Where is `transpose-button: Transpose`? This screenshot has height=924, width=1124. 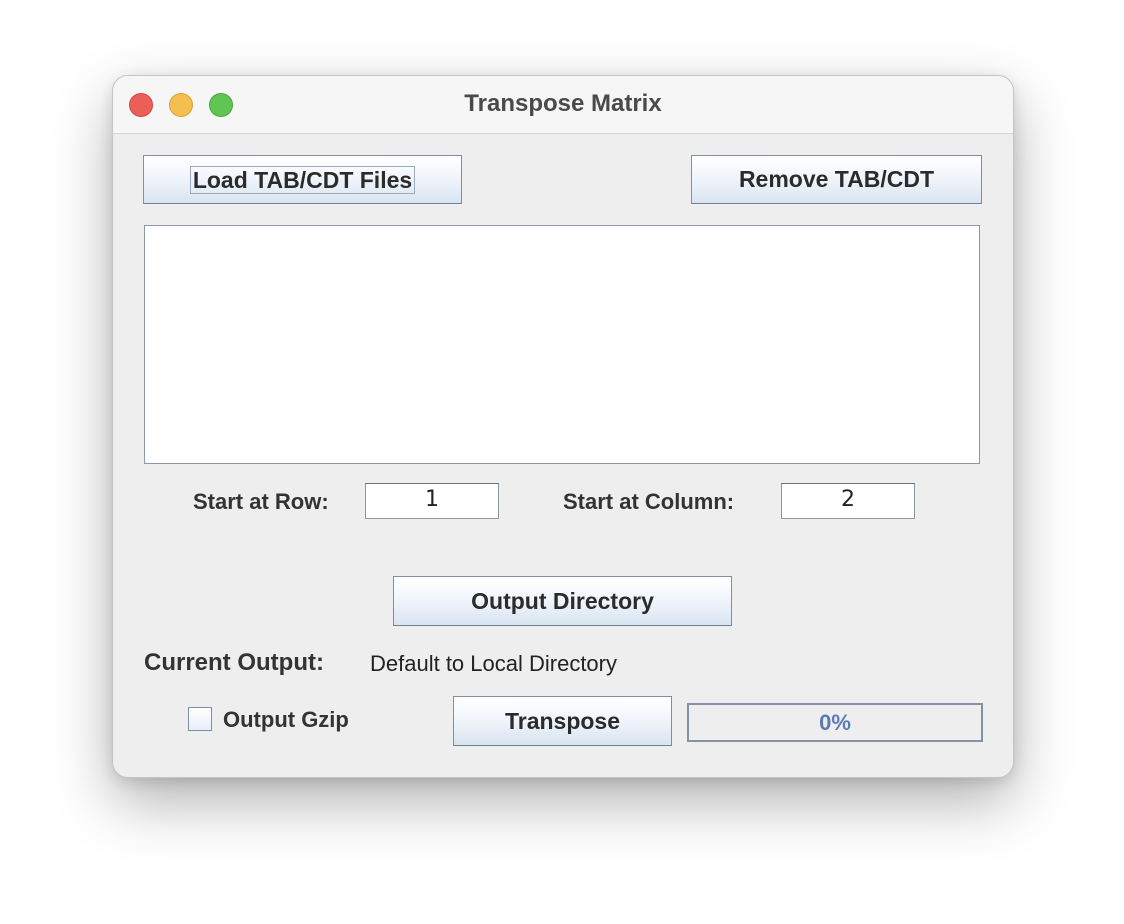 transpose-button: Transpose is located at coordinates (562, 721).